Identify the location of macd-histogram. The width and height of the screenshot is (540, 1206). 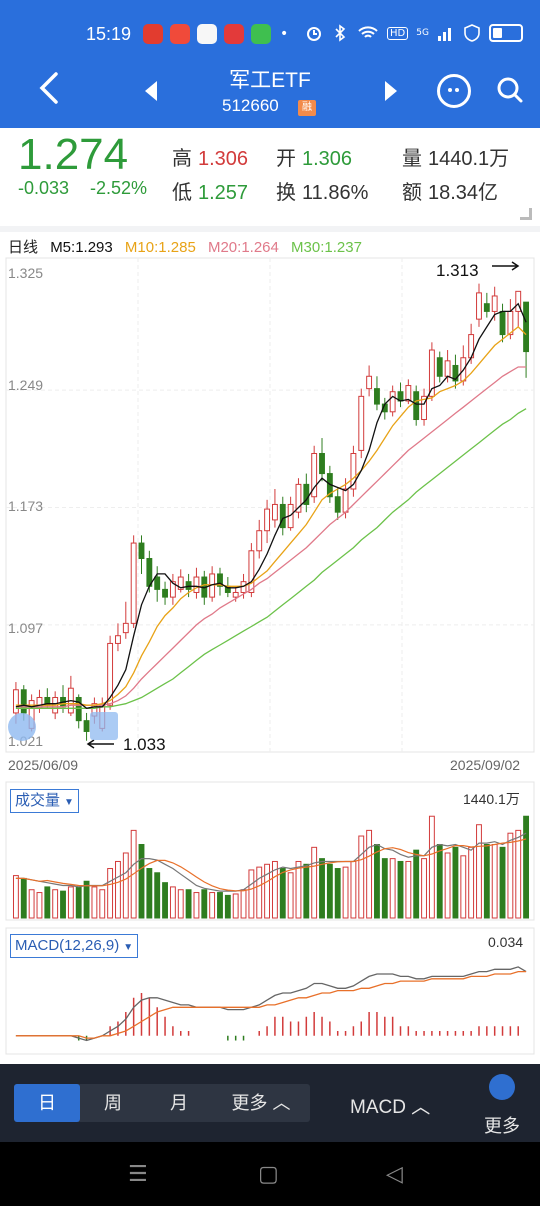
(298, 1017).